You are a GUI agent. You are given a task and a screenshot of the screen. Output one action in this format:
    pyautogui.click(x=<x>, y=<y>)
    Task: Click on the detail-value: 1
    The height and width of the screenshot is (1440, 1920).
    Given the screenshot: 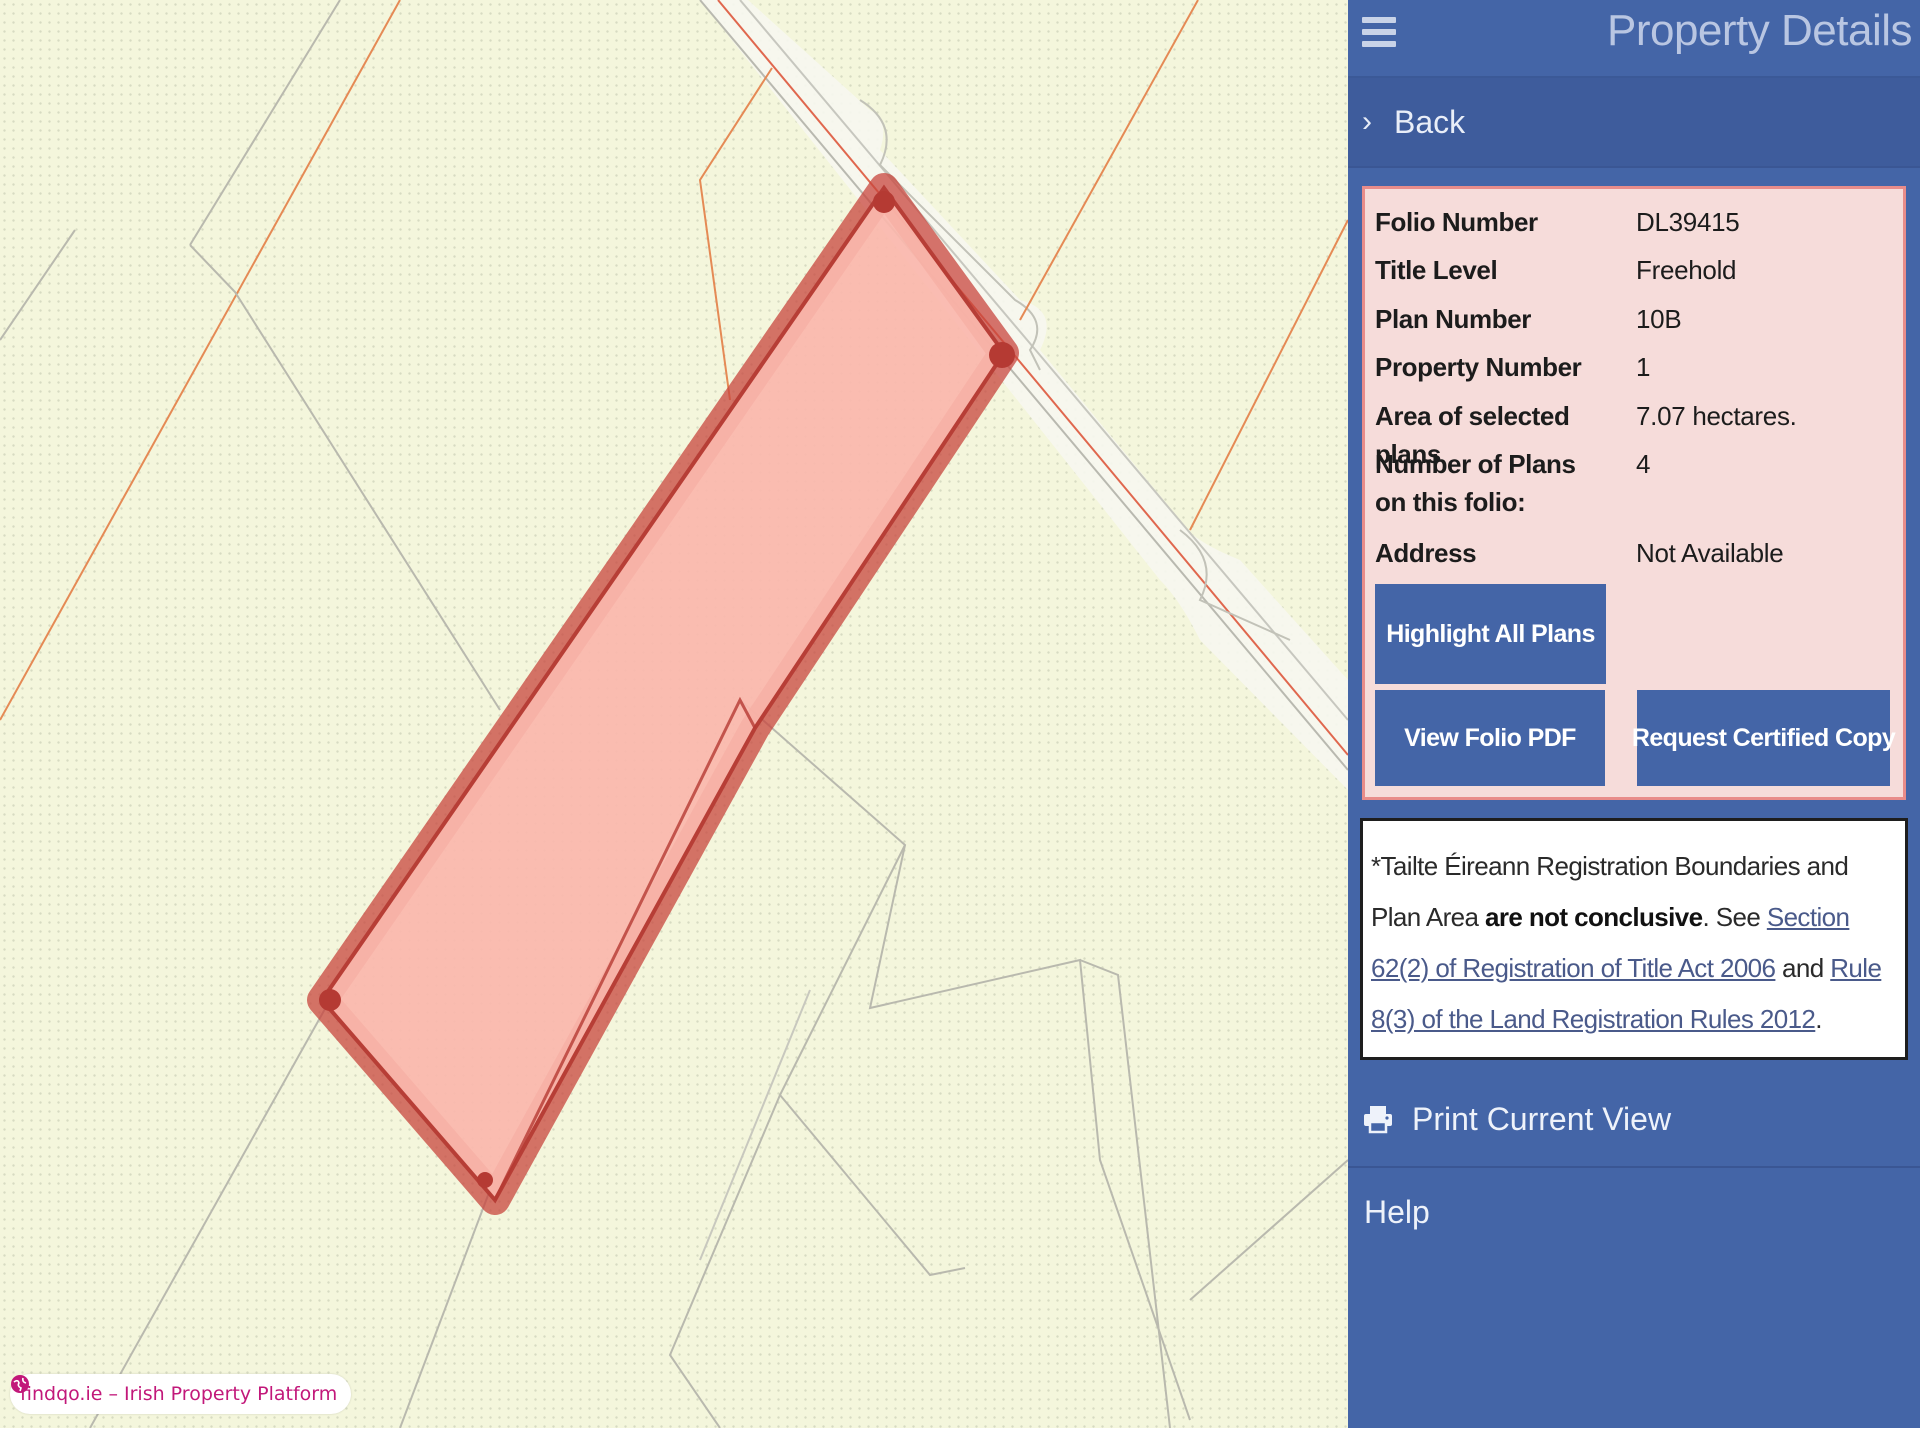 What is the action you would take?
    pyautogui.click(x=1643, y=367)
    